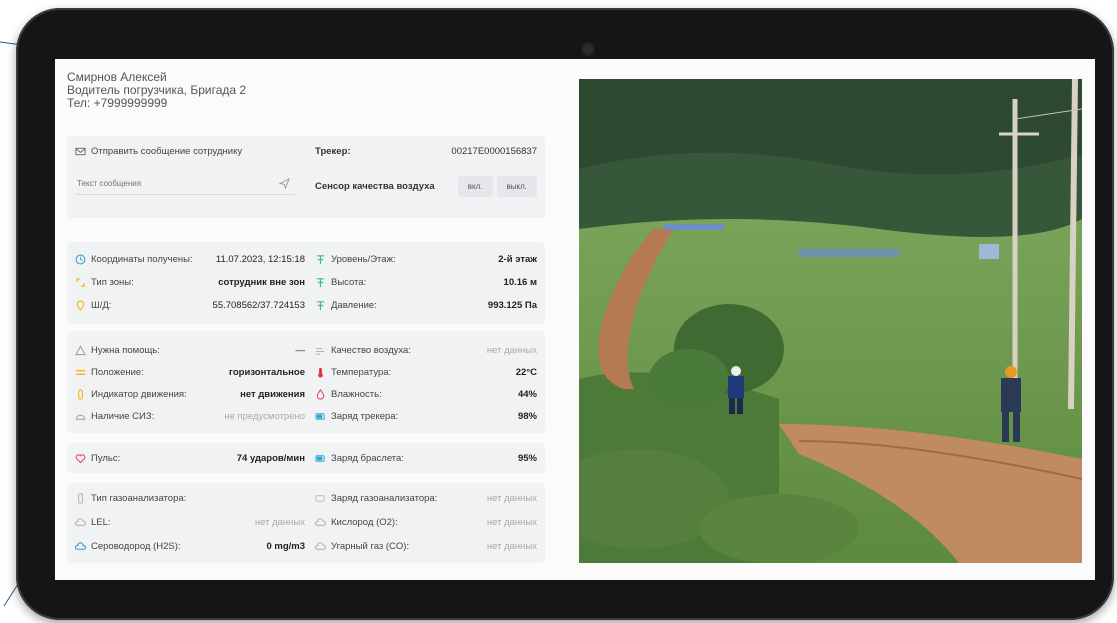 Image resolution: width=1117 pixels, height=623 pixels. Describe the element at coordinates (117, 103) in the screenshot. I see `employee-phone: Тел: +7999999999` at that location.